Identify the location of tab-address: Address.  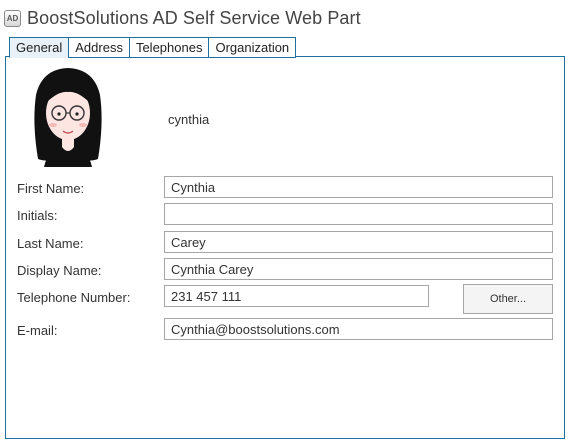
(98, 47).